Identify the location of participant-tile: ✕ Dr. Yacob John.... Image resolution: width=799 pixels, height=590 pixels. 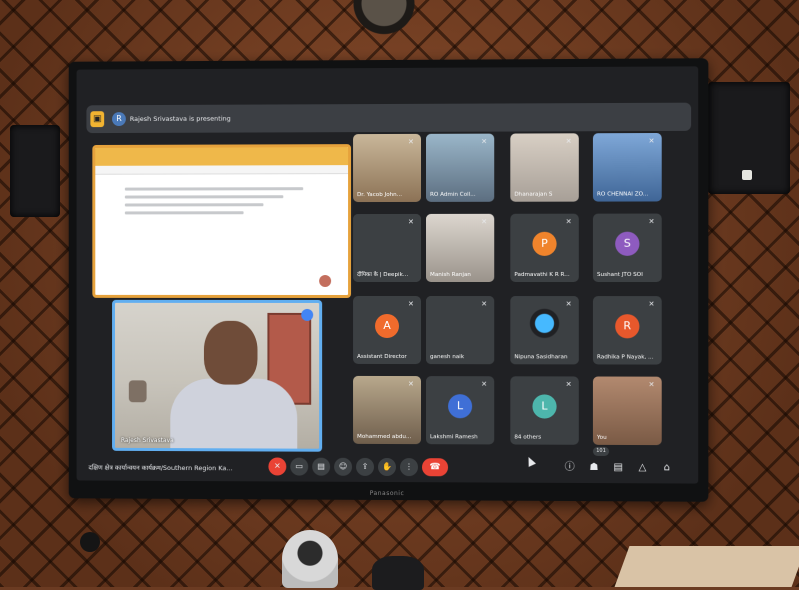
(387, 168).